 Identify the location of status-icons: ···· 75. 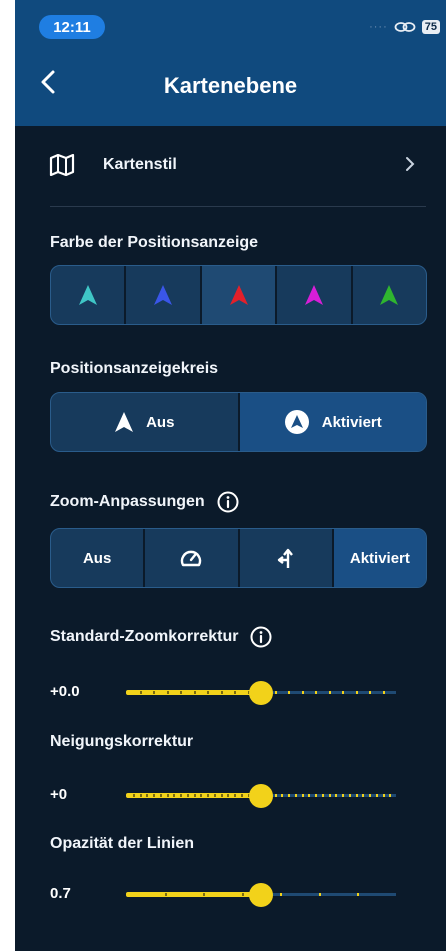
(404, 27).